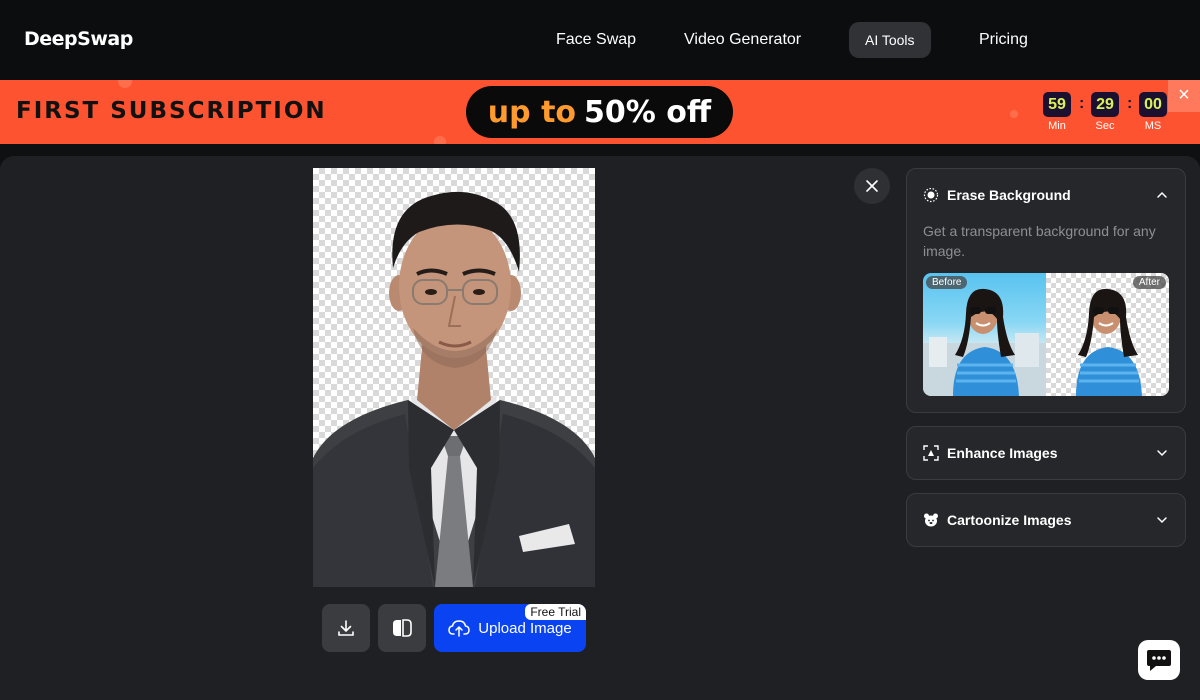 This screenshot has width=1200, height=700. I want to click on download-icon, so click(346, 628).